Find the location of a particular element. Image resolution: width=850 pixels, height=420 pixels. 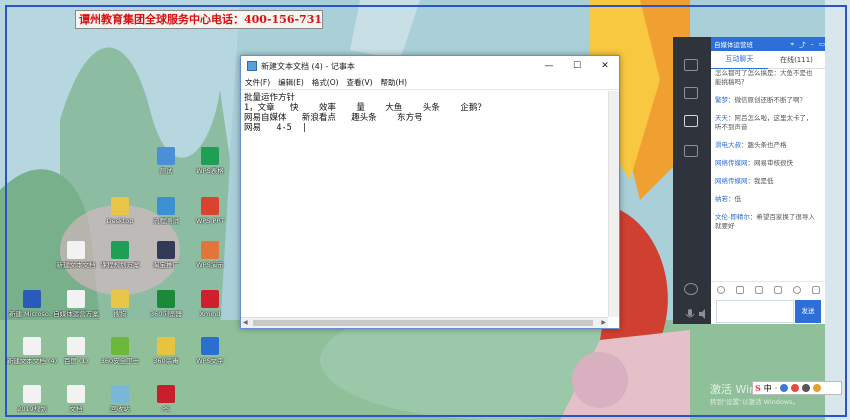

vertical-scrollbar is located at coordinates (613, 204).